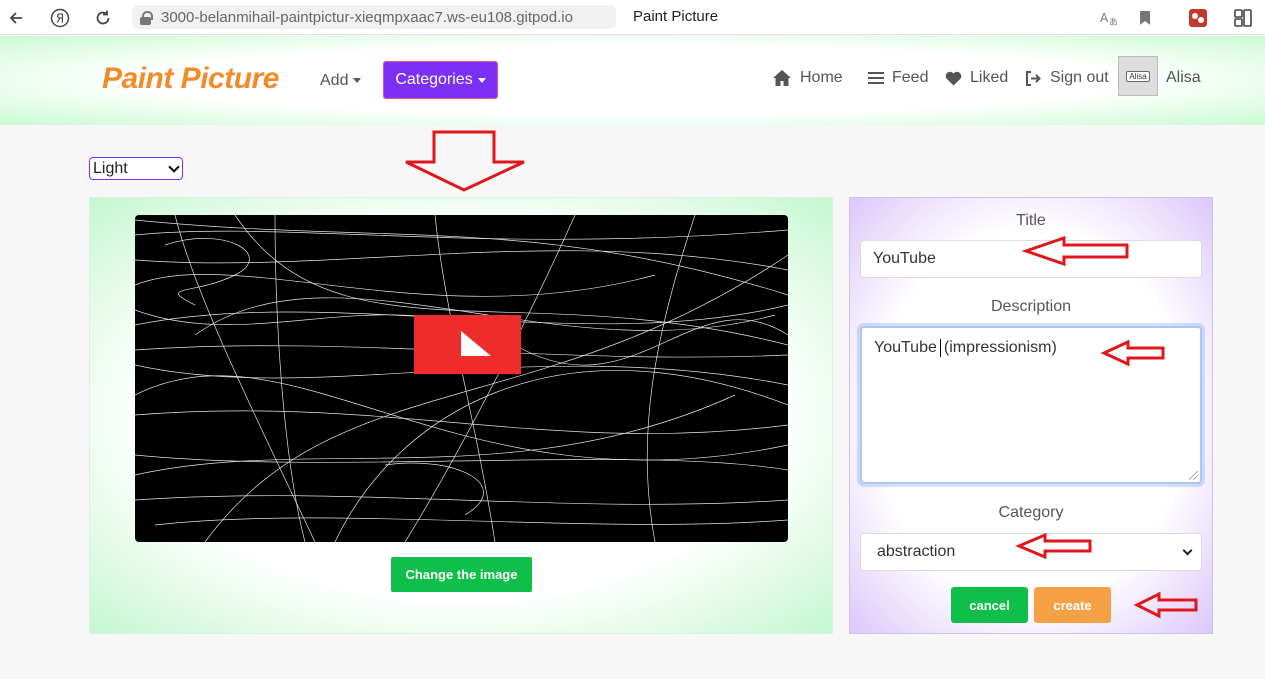 This screenshot has height=679, width=1265. What do you see at coordinates (782, 78) in the screenshot?
I see `home-icon` at bounding box center [782, 78].